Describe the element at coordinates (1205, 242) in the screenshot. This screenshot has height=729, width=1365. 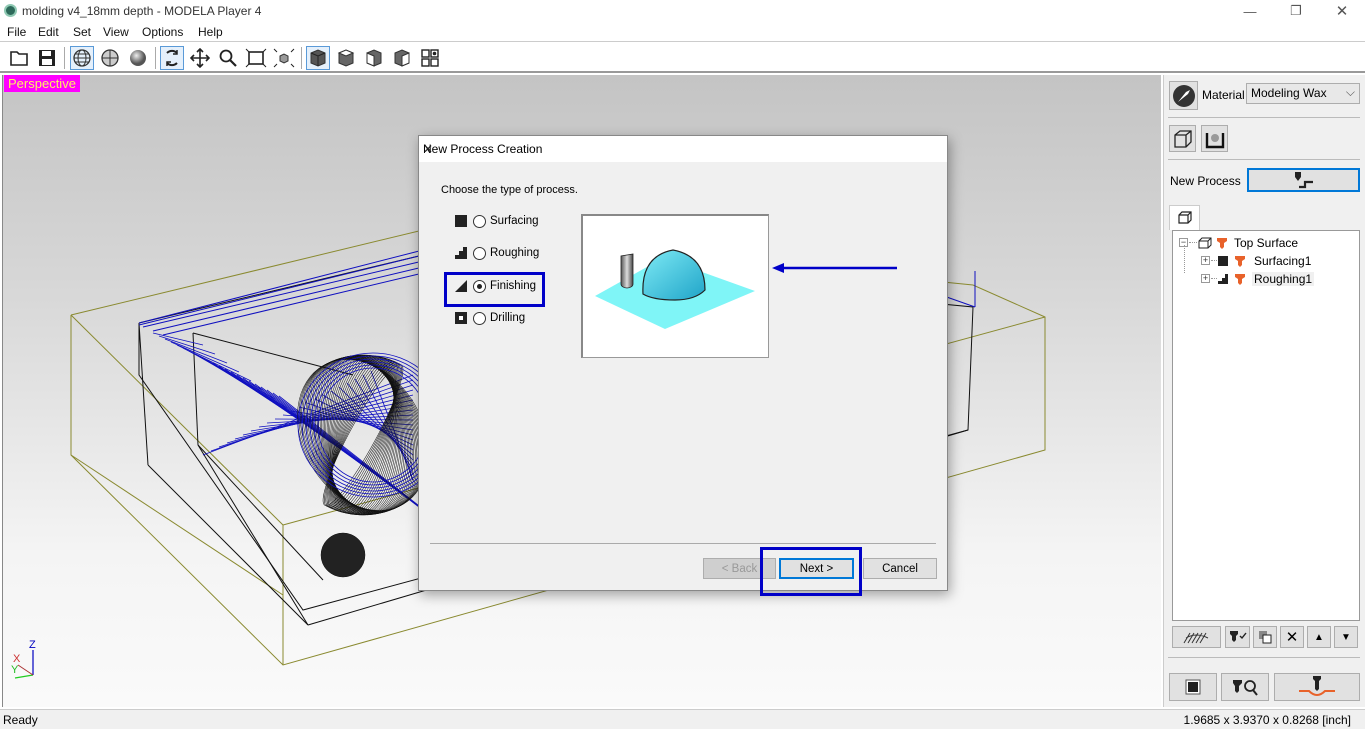
I see `cube-icon` at that location.